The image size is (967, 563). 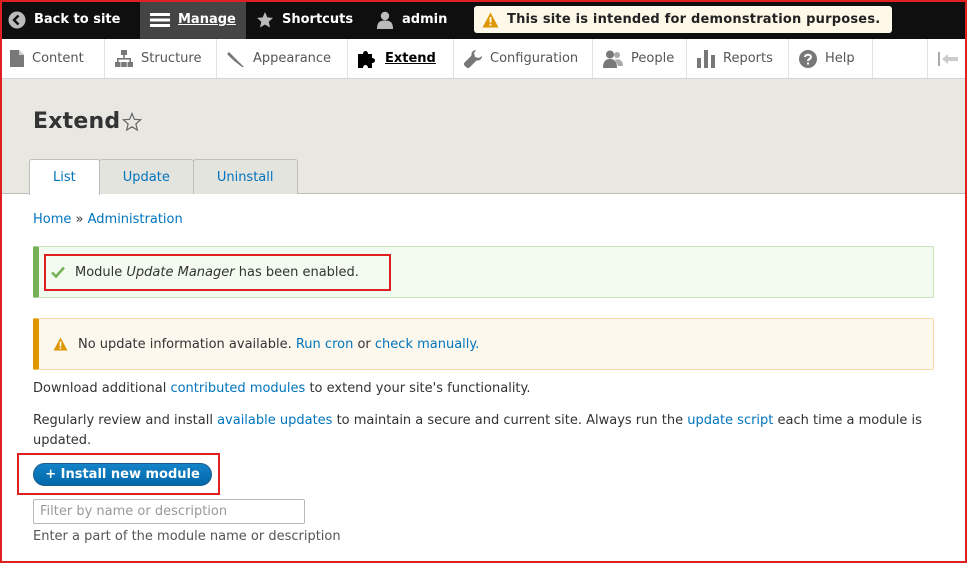 I want to click on tray-item-extend: Extend, so click(x=401, y=58).